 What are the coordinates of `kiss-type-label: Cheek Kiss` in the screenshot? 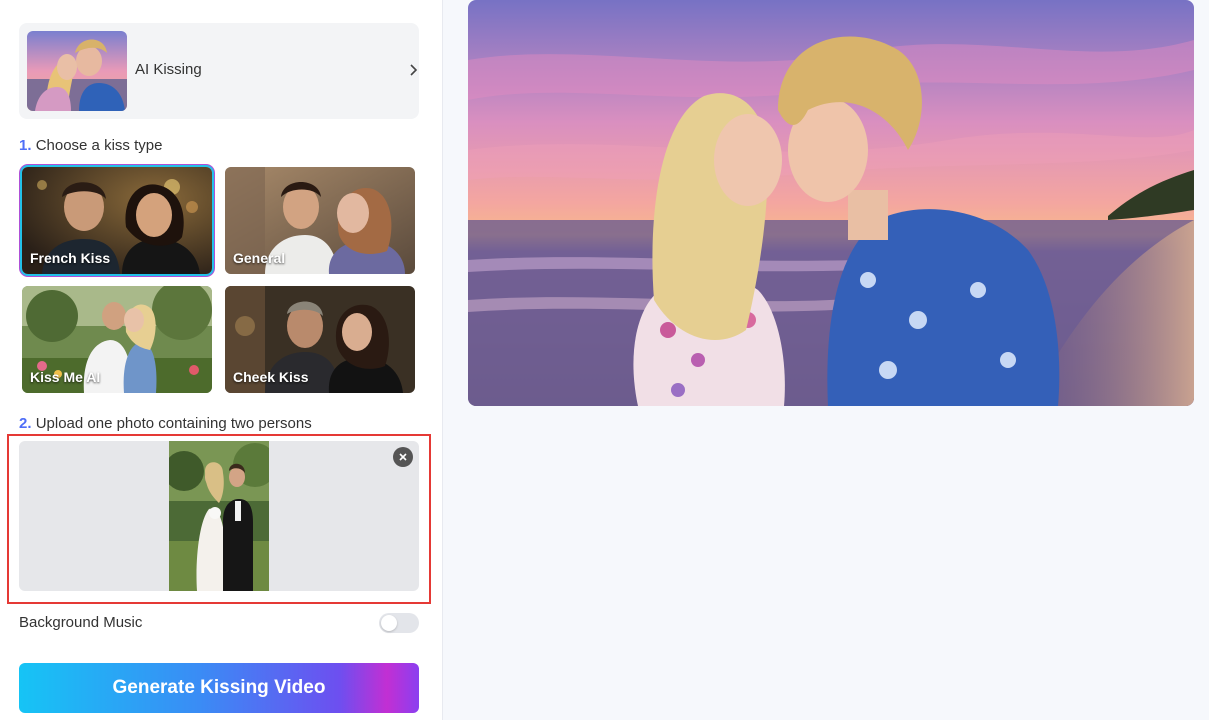 It's located at (271, 377).